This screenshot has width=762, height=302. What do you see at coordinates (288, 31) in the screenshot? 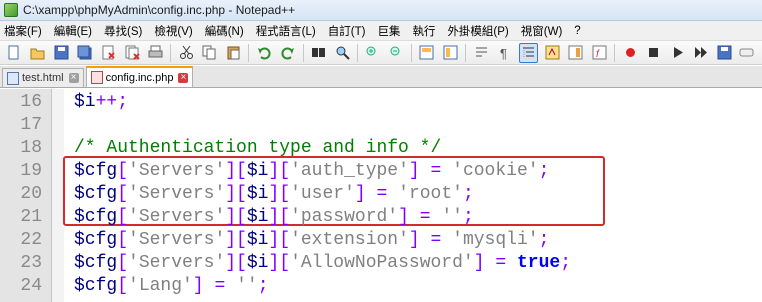
I see `menu-item: 程式語言(L)` at bounding box center [288, 31].